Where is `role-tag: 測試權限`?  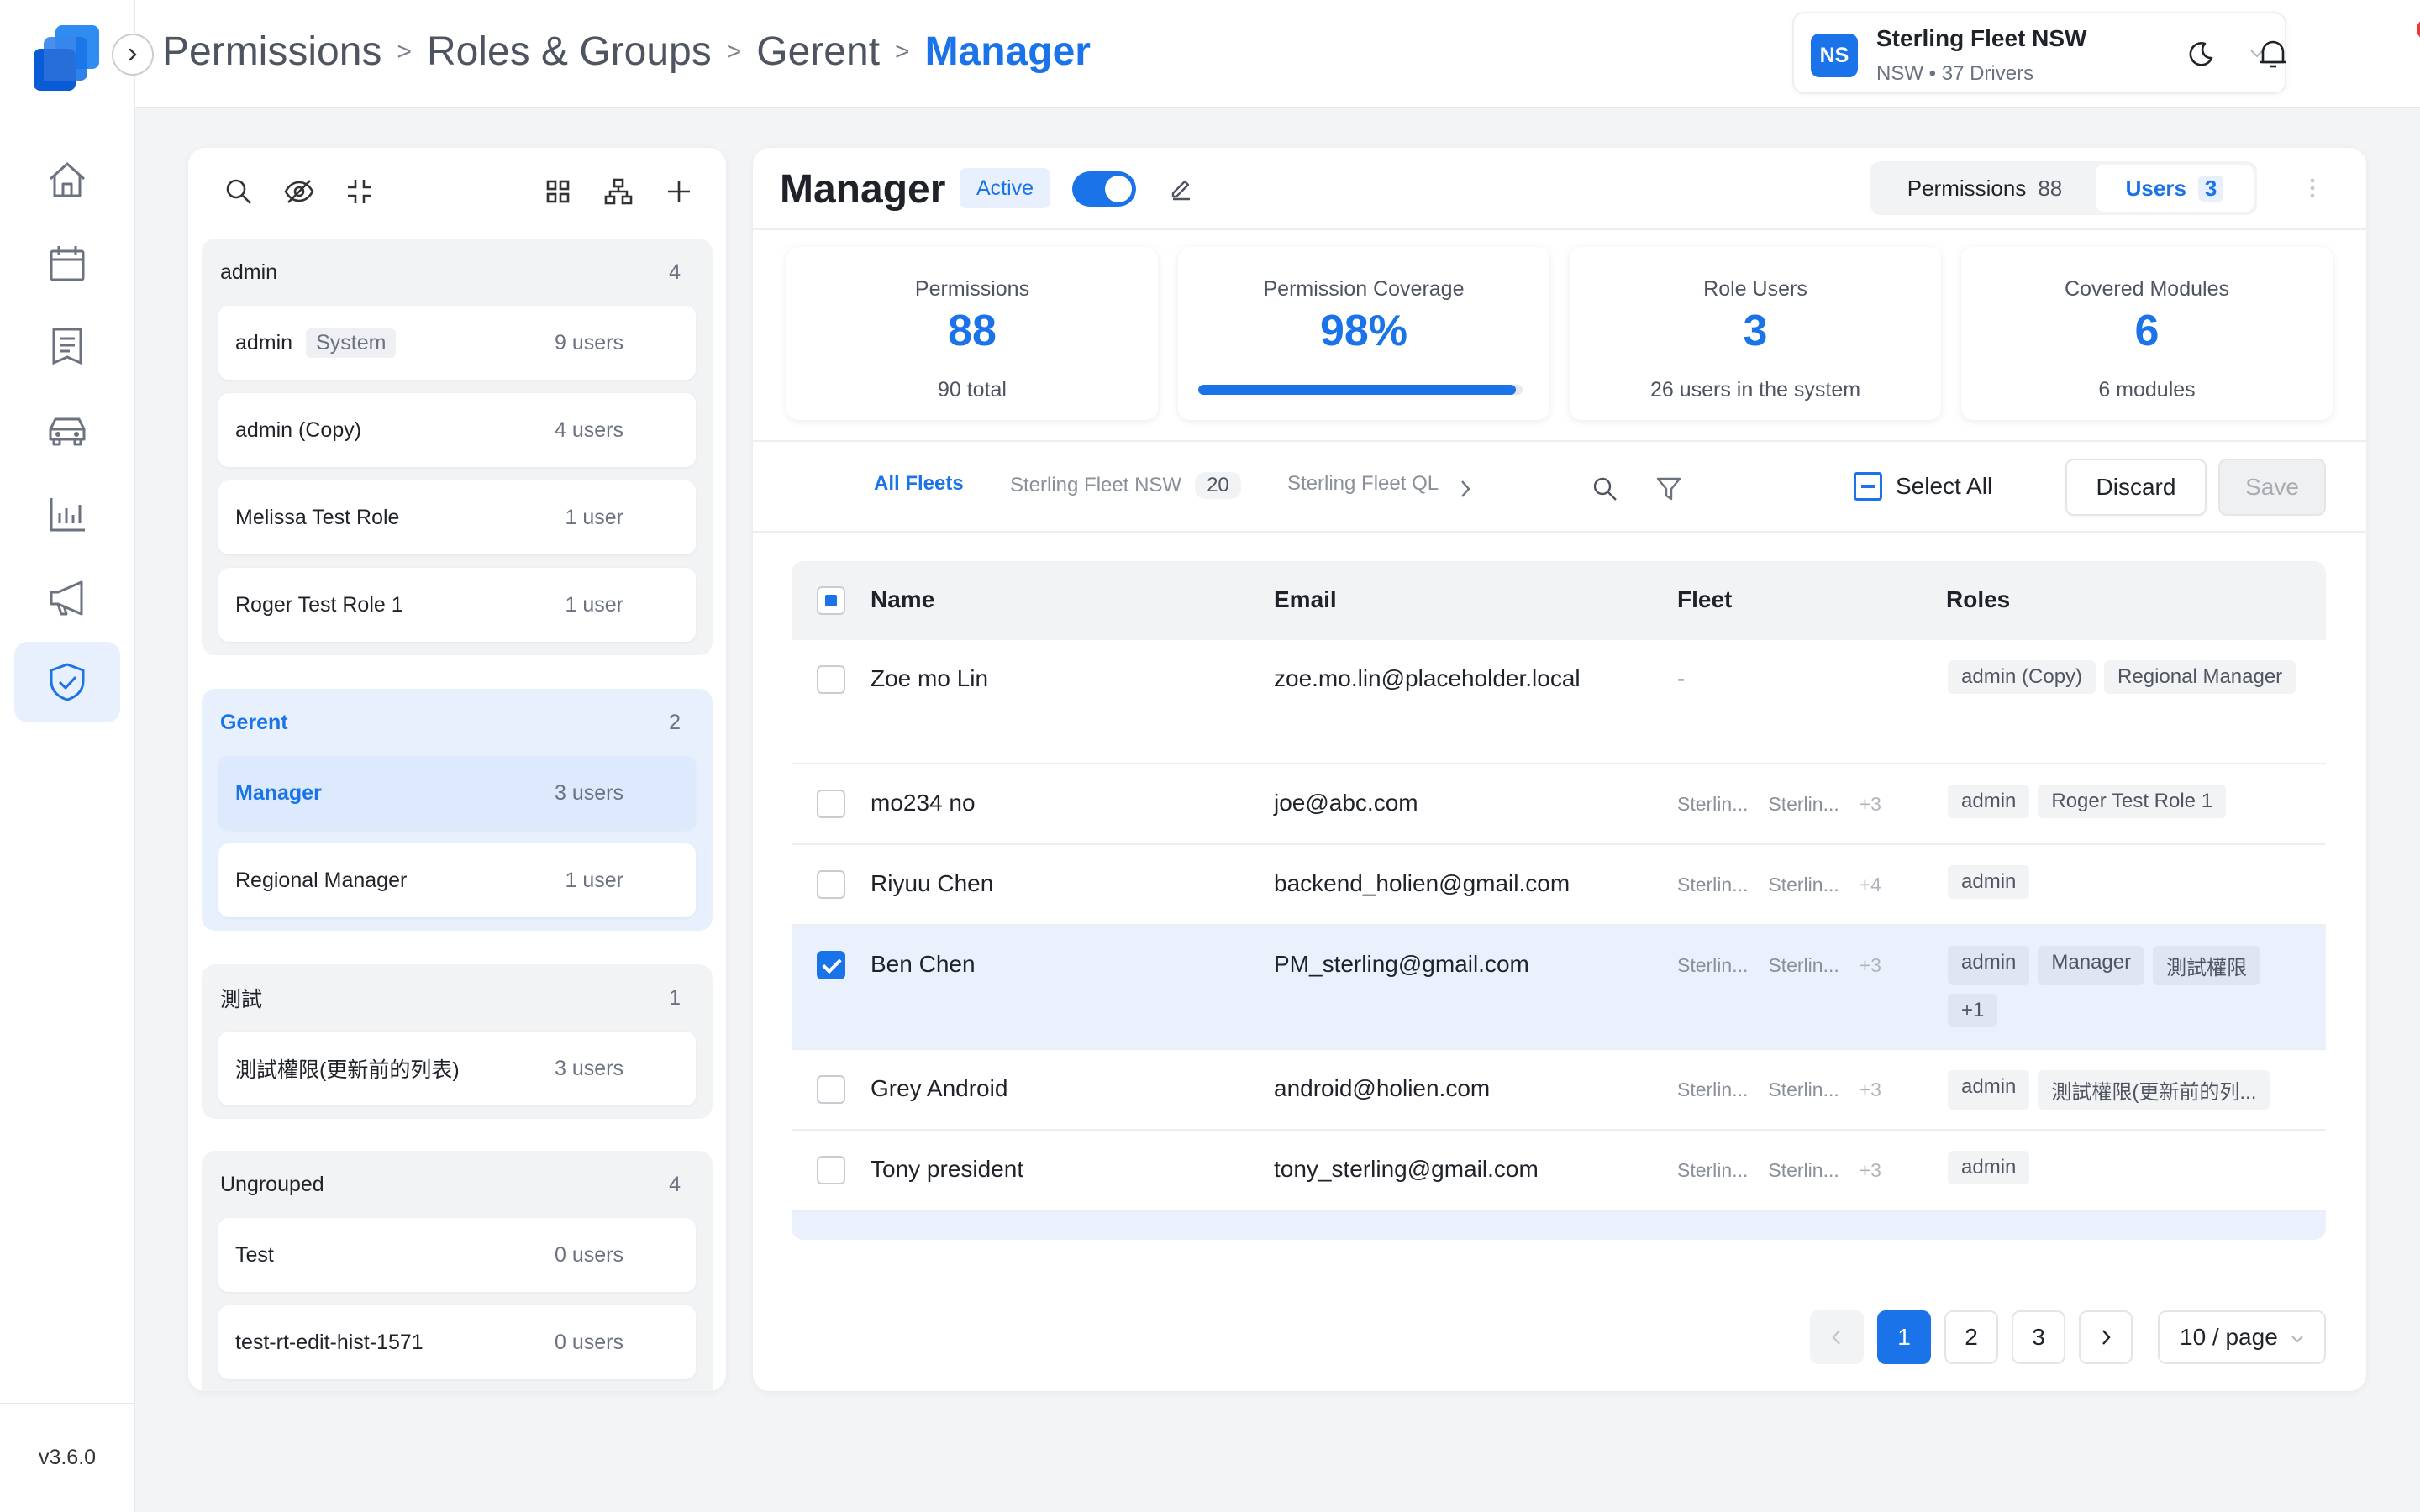
role-tag: 測試權限 is located at coordinates (2207, 965).